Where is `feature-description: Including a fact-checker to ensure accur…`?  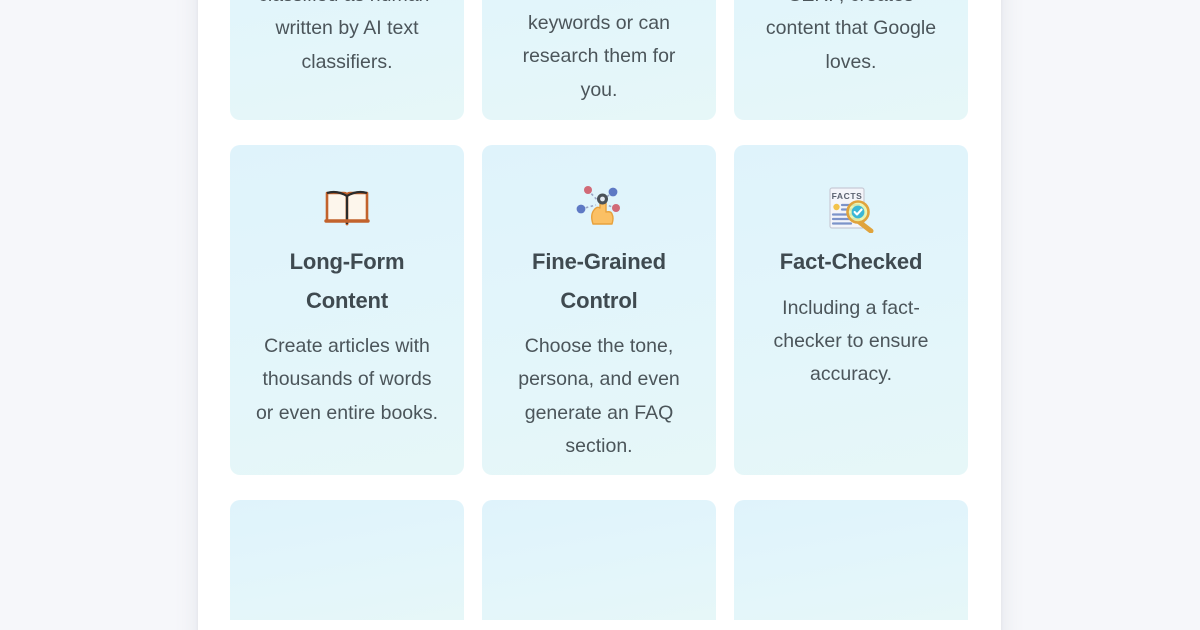
feature-description: Including a fact-checker to ensure accur… is located at coordinates (851, 341).